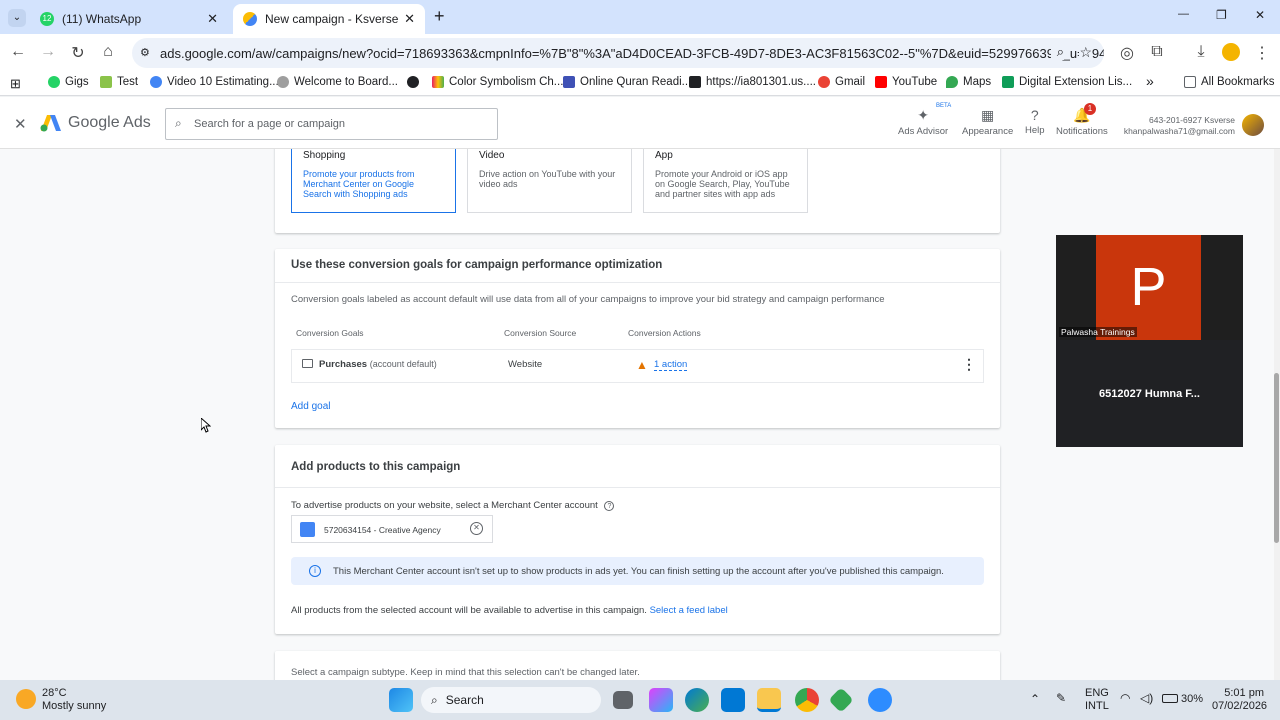 The image size is (1280, 720). Describe the element at coordinates (689, 610) in the screenshot. I see `select-feed-label-link: Select a feed label` at that location.